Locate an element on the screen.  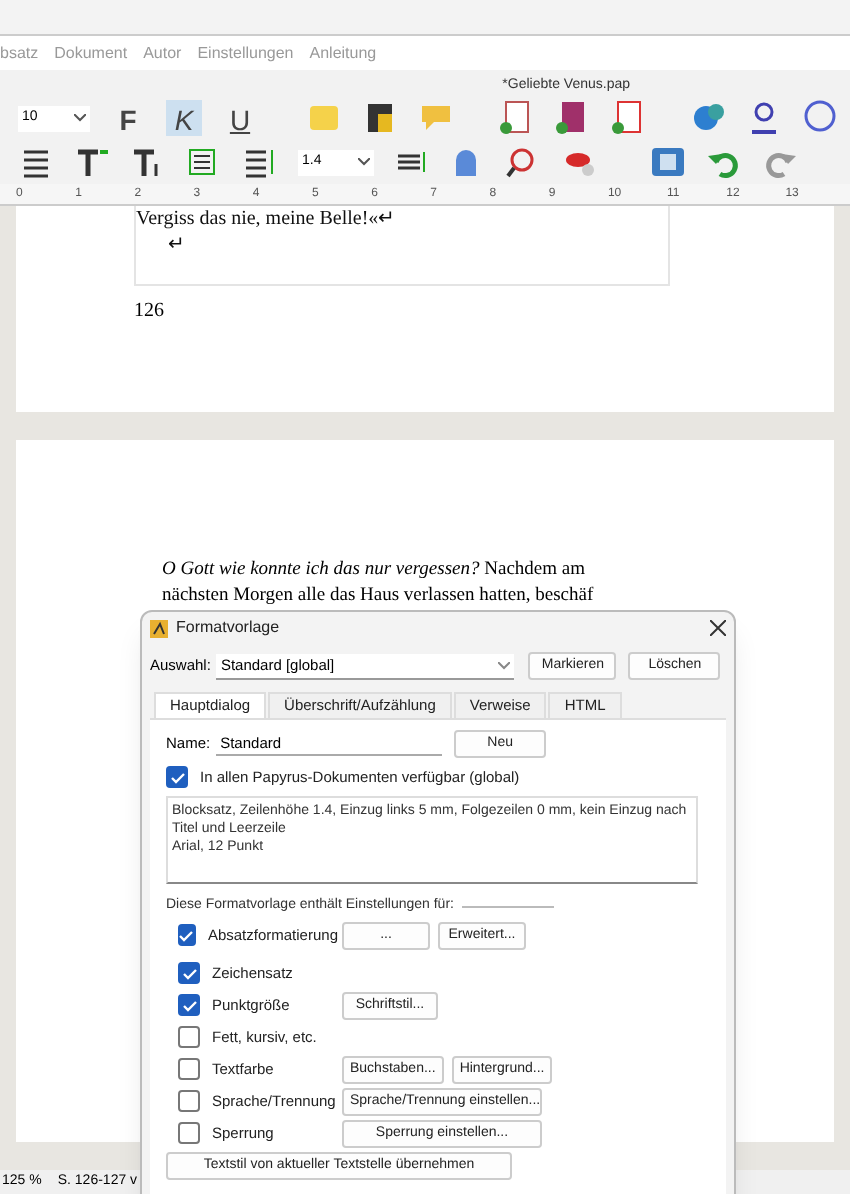
text-line: ↵ is located at coordinates (176, 245).